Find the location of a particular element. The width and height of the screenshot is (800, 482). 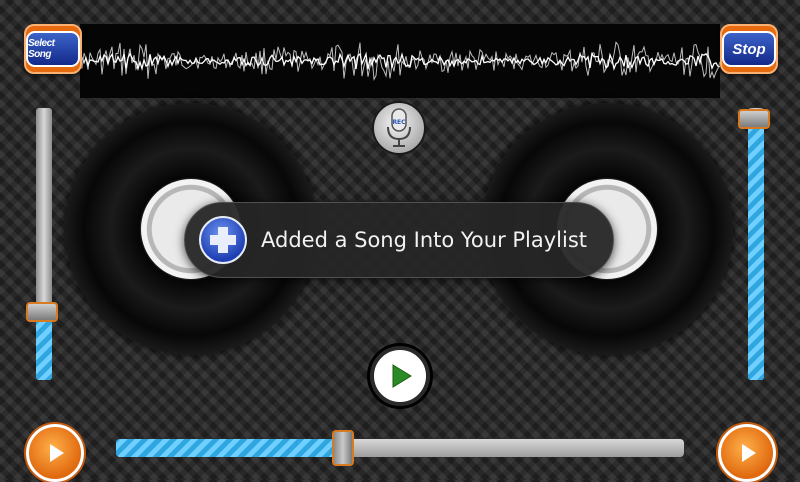

left-volume-thumb is located at coordinates (42, 312).